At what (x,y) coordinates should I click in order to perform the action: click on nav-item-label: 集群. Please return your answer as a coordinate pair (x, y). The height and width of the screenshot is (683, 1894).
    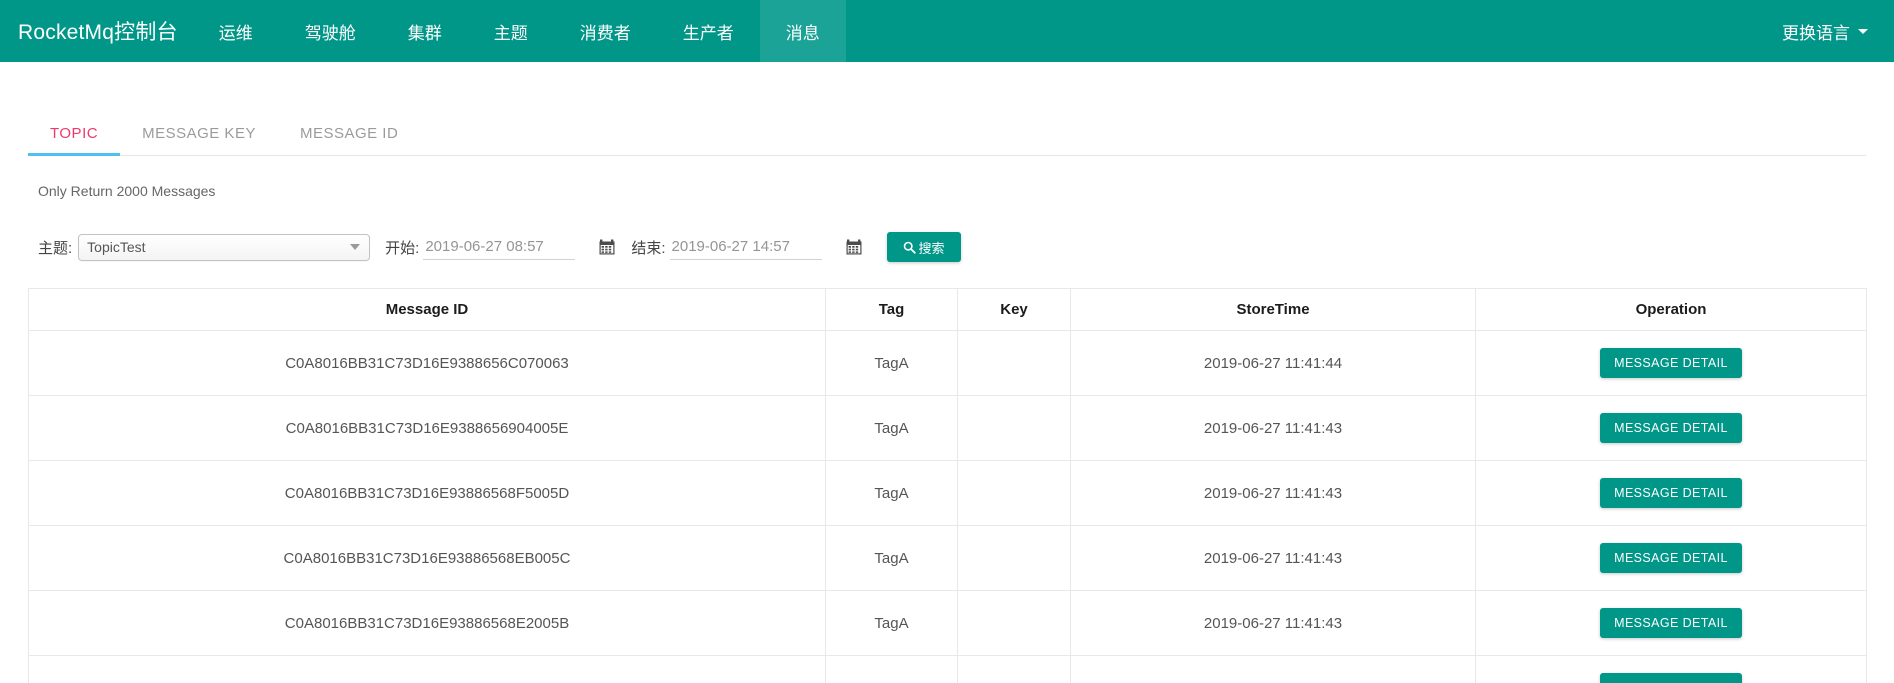
    Looking at the image, I should click on (424, 33).